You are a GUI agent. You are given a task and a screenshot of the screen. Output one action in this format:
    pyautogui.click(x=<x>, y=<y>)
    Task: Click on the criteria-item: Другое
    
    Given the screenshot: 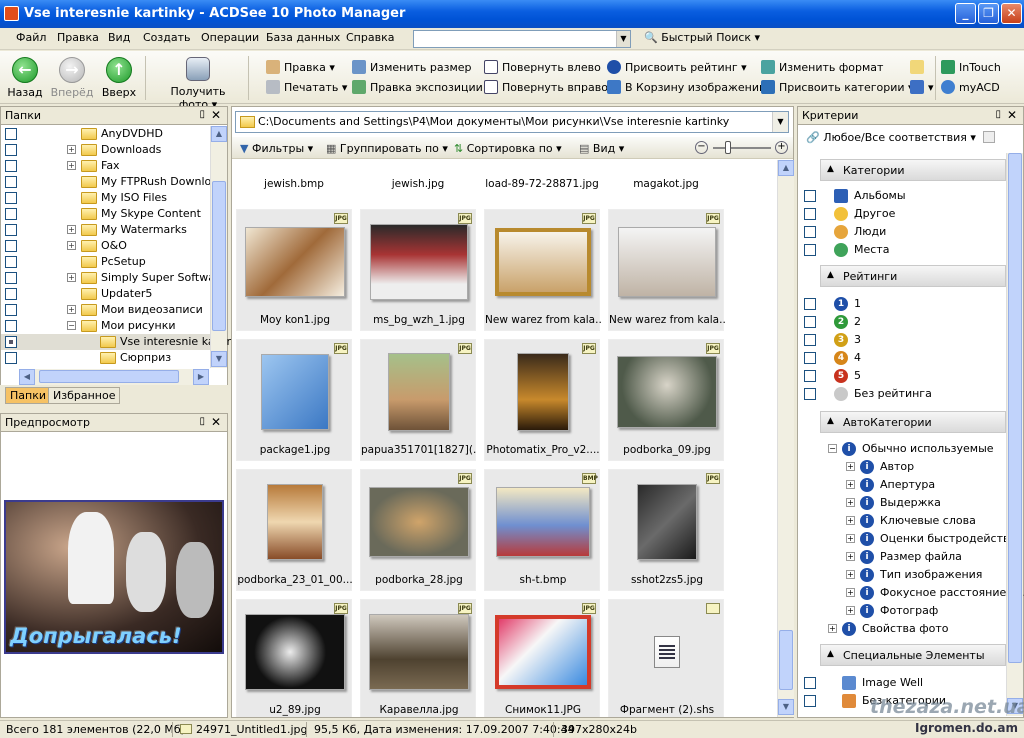 What is the action you would take?
    pyautogui.click(x=903, y=214)
    